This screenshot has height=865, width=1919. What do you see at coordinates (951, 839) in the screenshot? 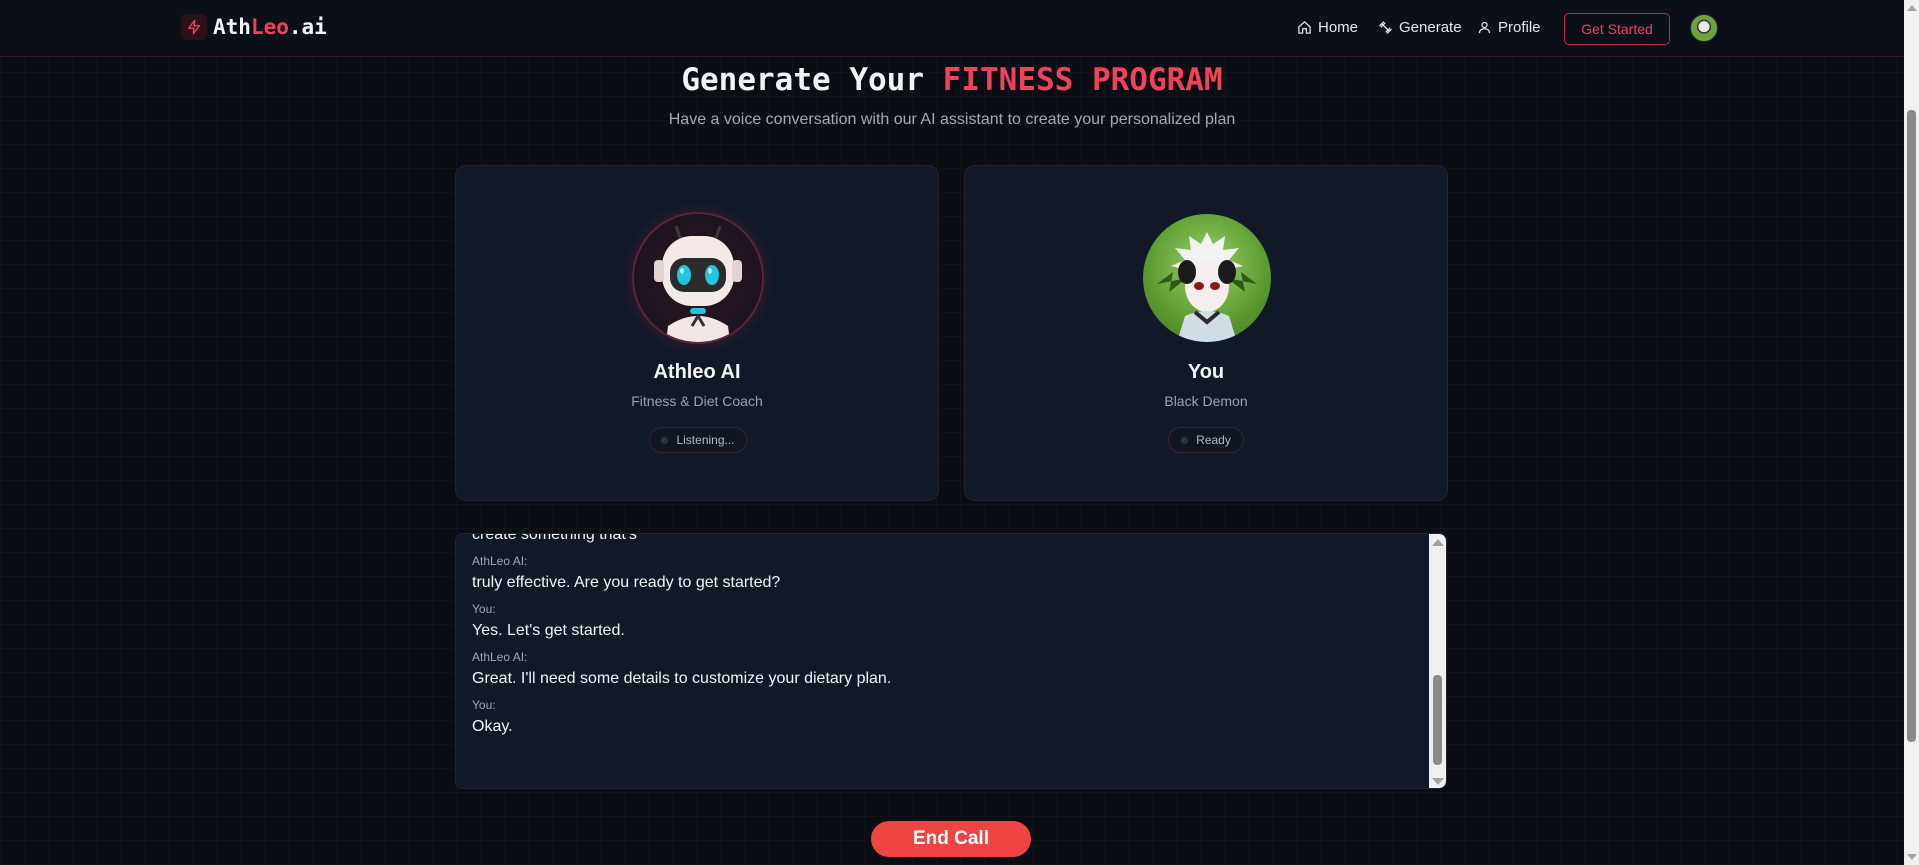
I see `end-call-button: End Call` at bounding box center [951, 839].